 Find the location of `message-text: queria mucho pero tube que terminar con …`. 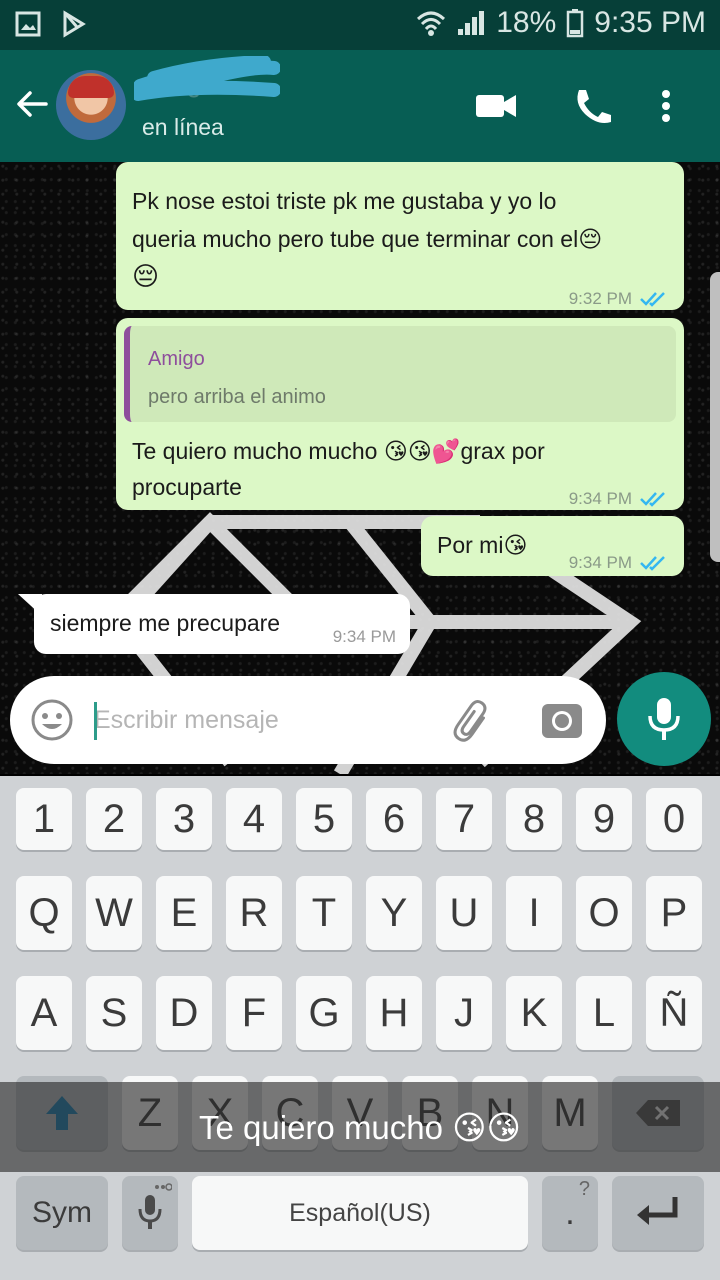

message-text: queria mucho pero tube que terminar con … is located at coordinates (367, 239).